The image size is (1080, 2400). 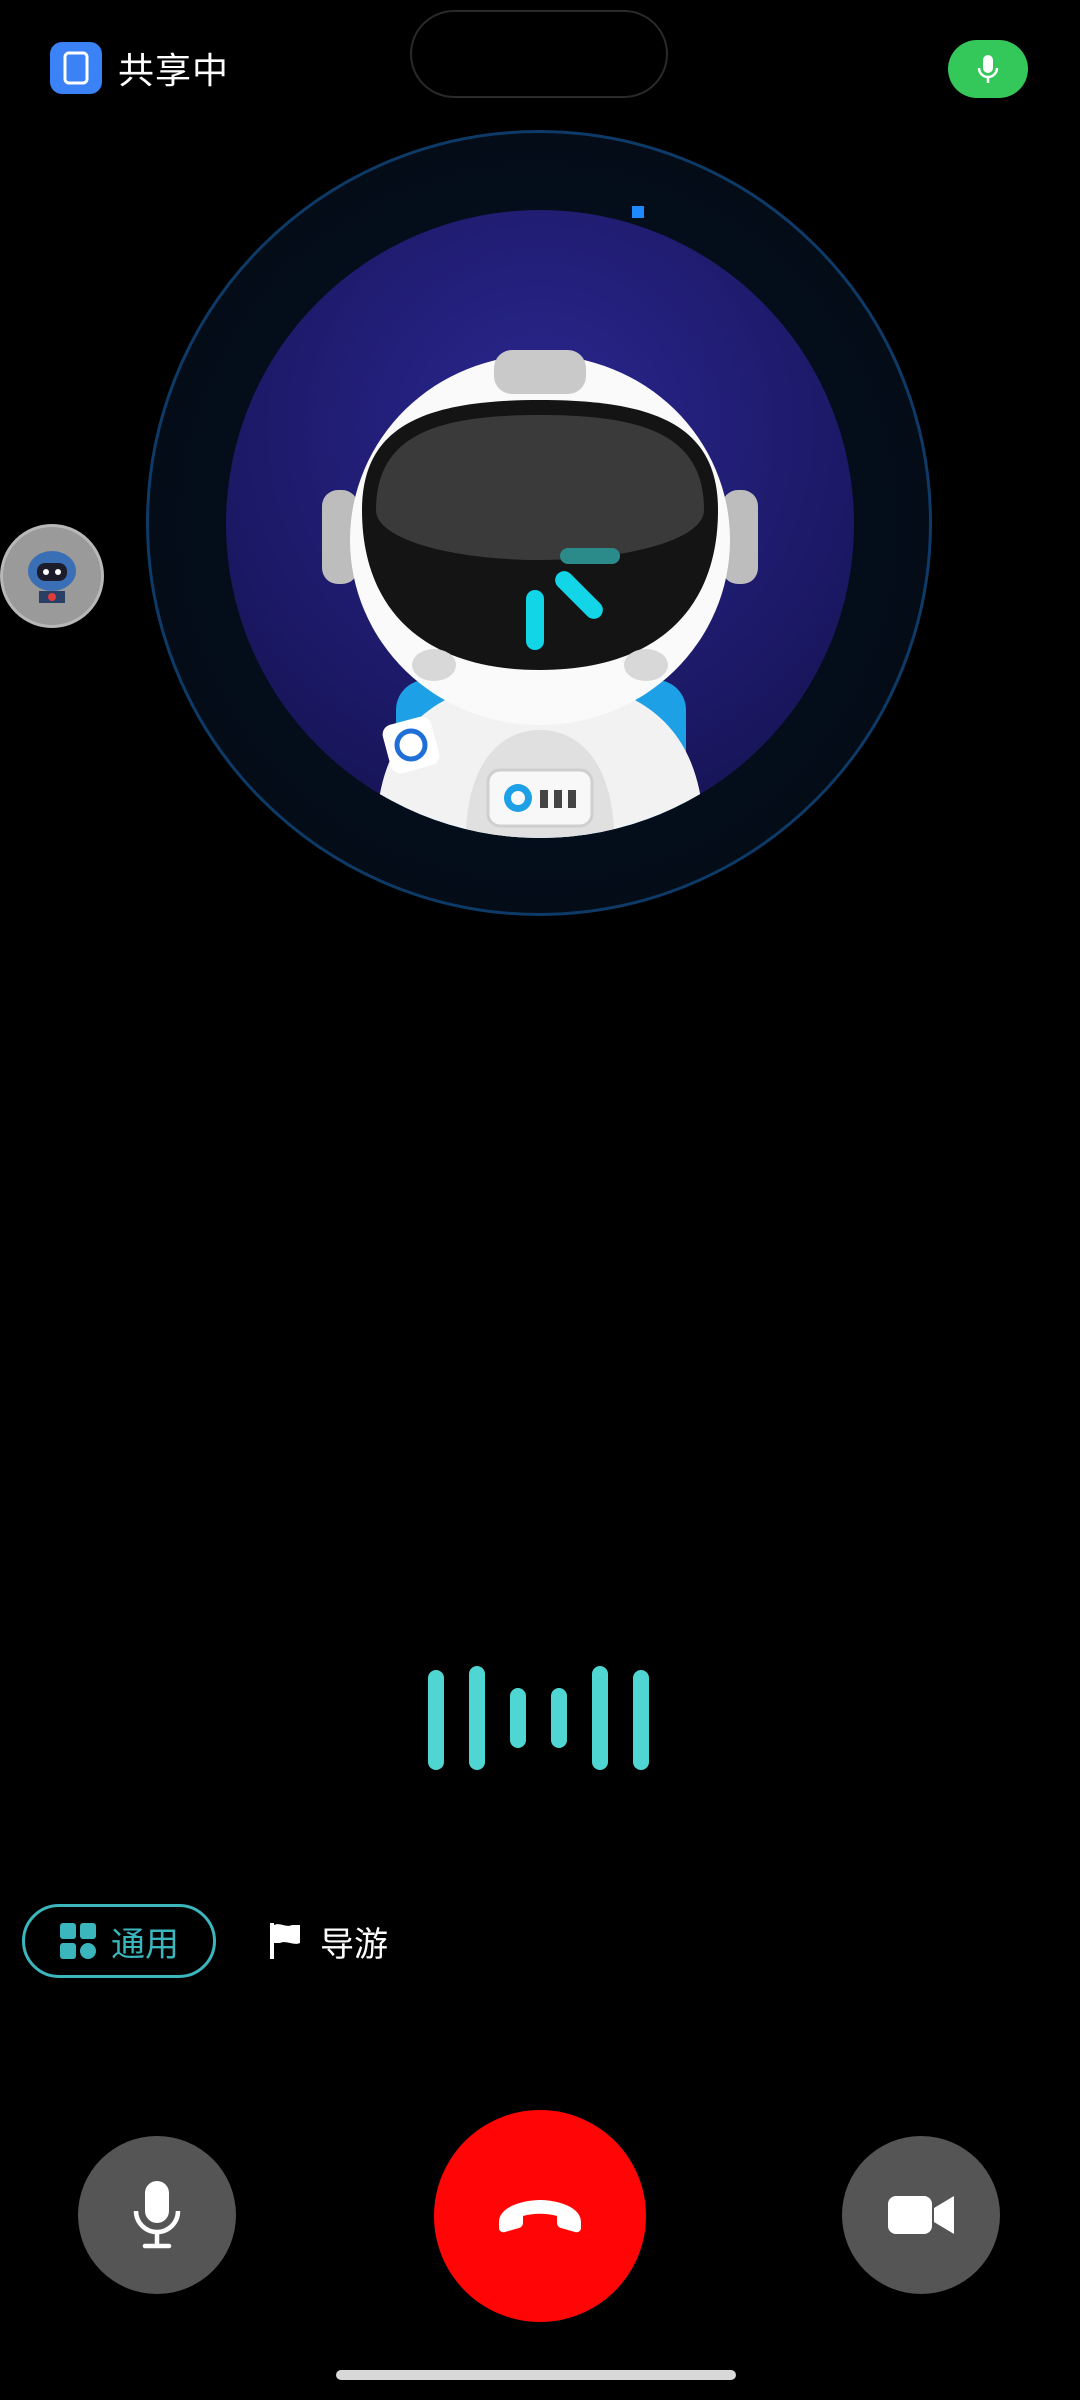 I want to click on mode-general-button: 通用, so click(x=119, y=1941).